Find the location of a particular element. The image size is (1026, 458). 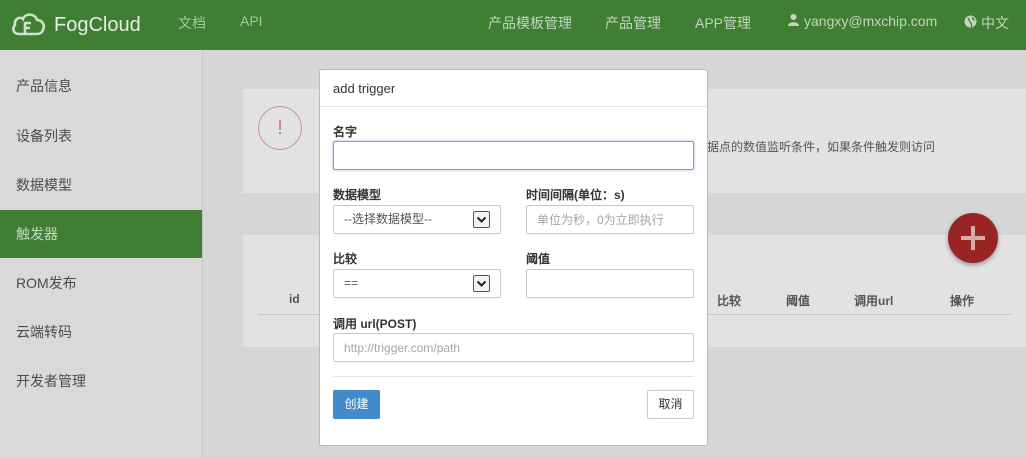

modal-footer-divider is located at coordinates (513, 376).